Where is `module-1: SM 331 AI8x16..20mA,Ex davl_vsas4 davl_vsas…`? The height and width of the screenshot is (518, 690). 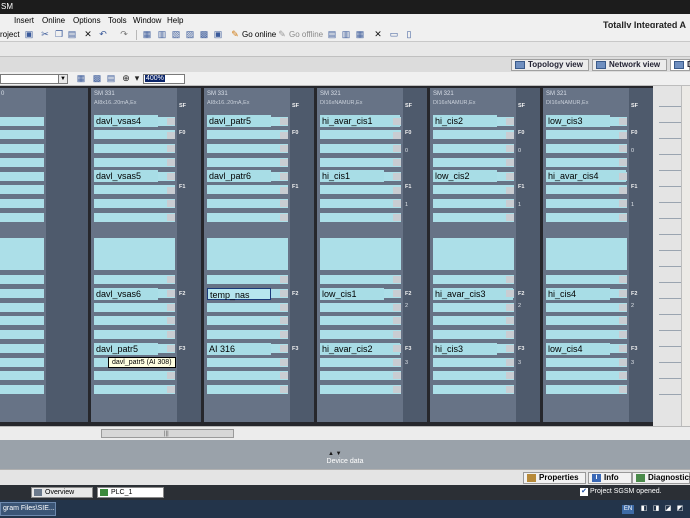
module-1: SM 331 AI8x16..20mA,Ex davl_vsas4 davl_vsas… is located at coordinates (146, 255).